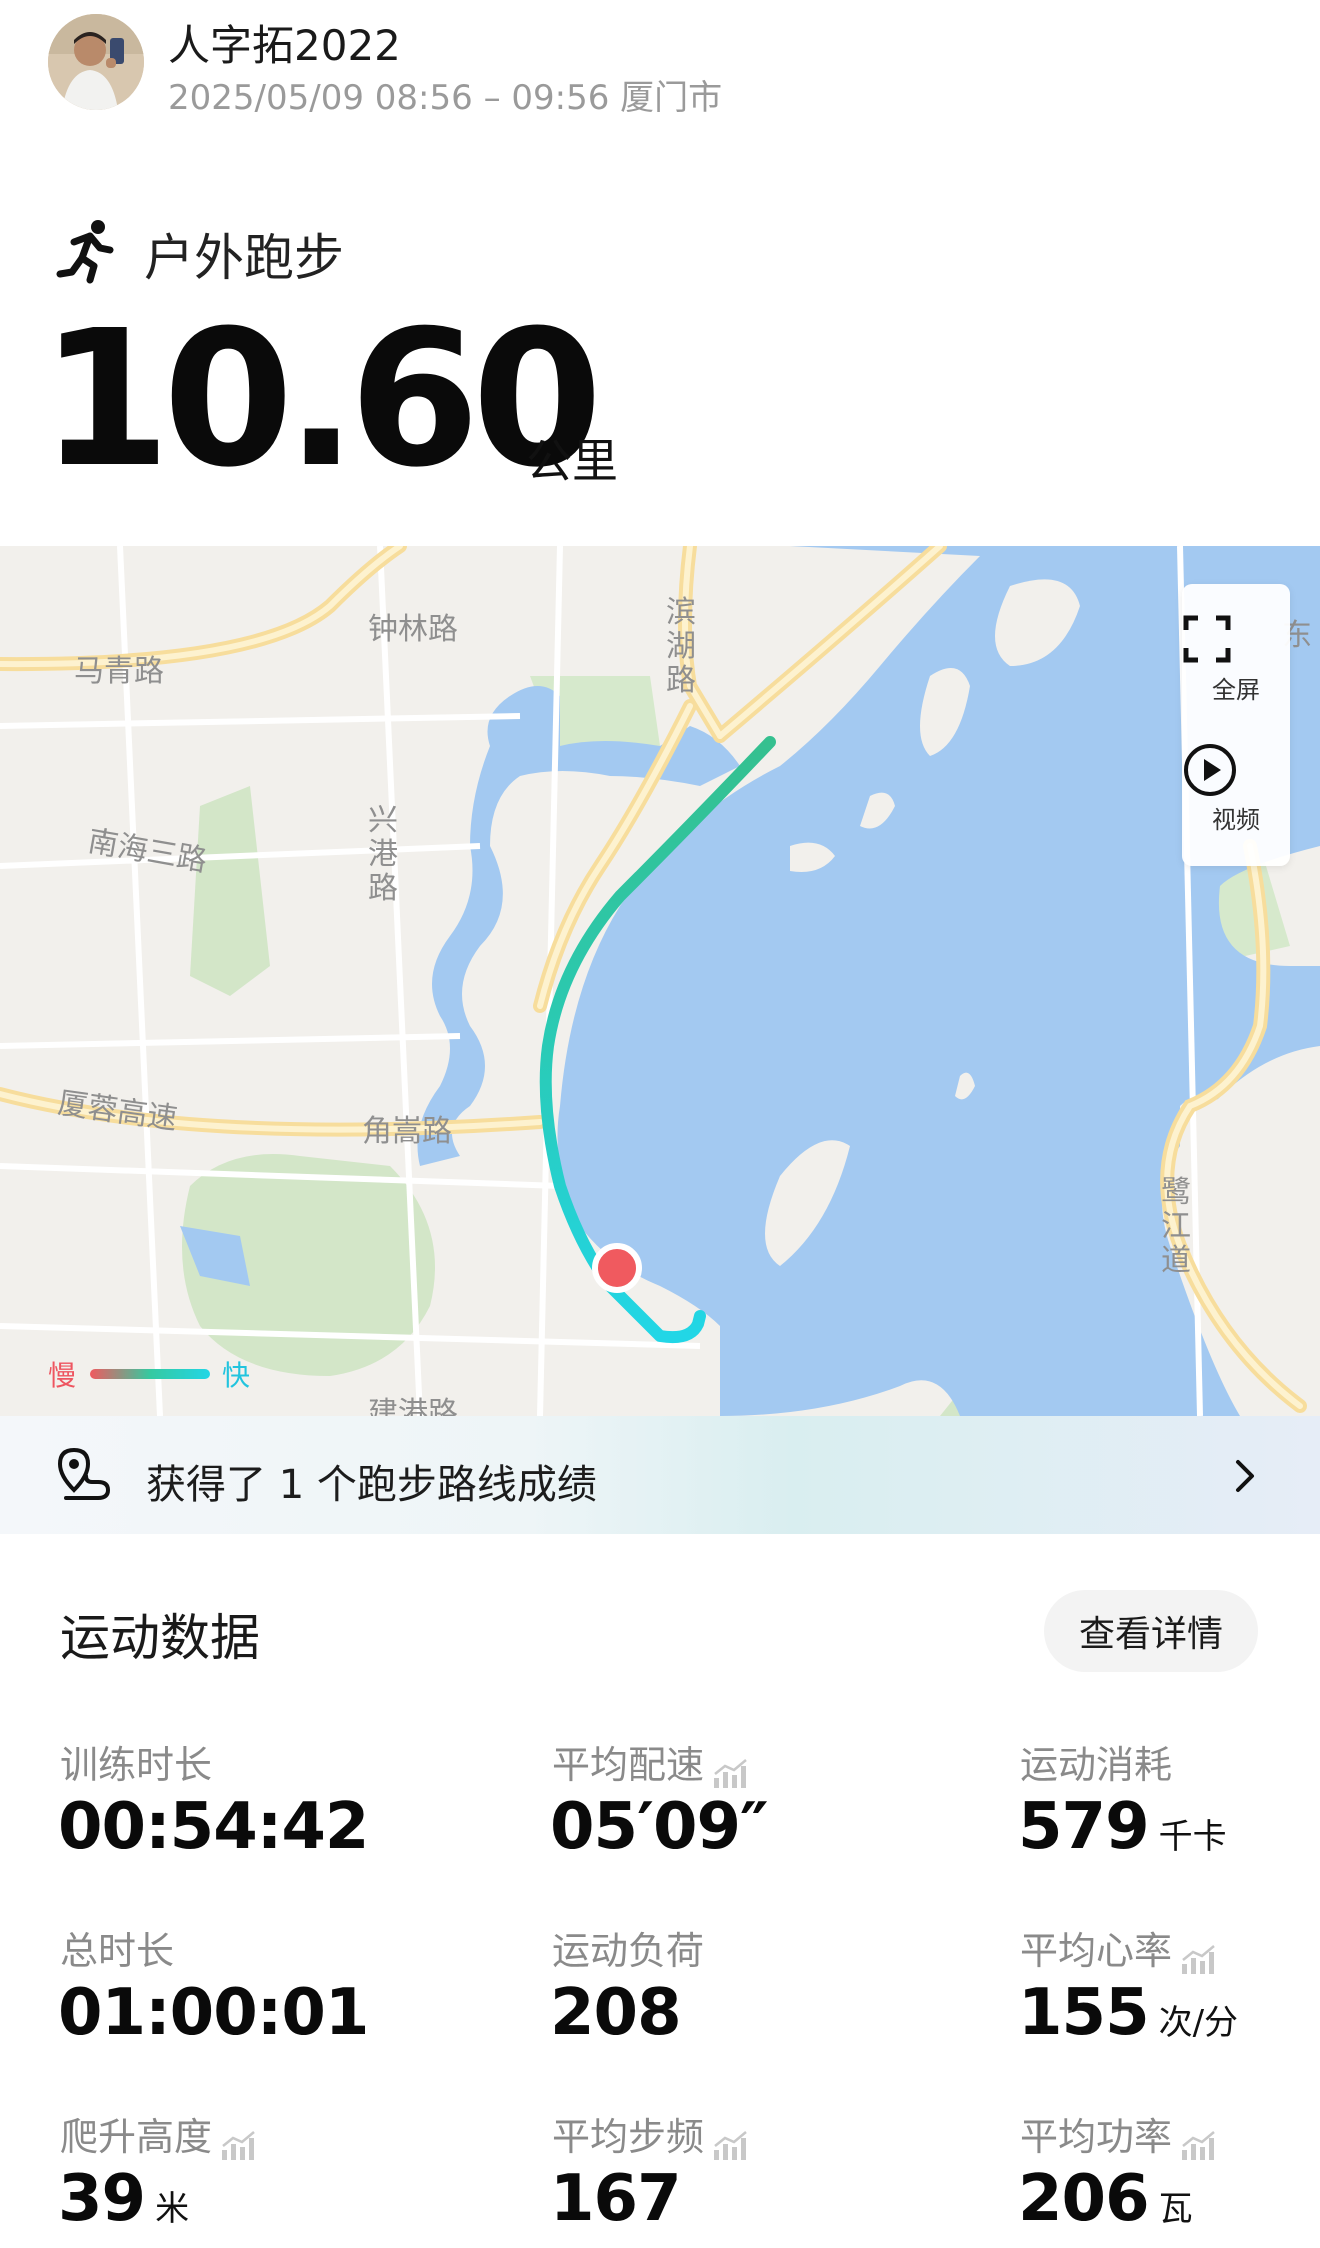 The image size is (1320, 2248). What do you see at coordinates (1151, 1631) in the screenshot?
I see `view-details-button: 查看详情` at bounding box center [1151, 1631].